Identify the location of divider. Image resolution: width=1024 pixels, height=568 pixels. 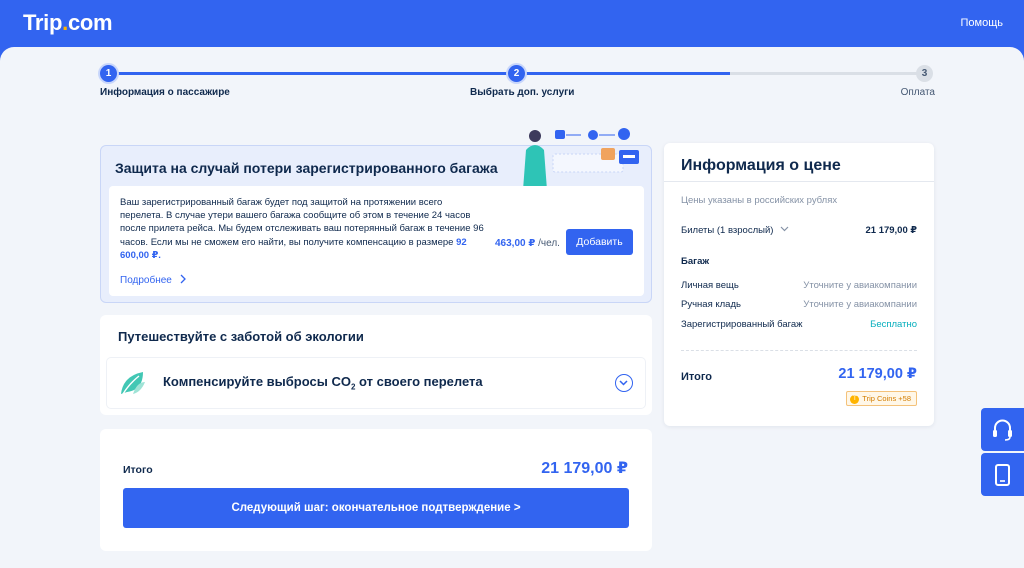
(799, 181).